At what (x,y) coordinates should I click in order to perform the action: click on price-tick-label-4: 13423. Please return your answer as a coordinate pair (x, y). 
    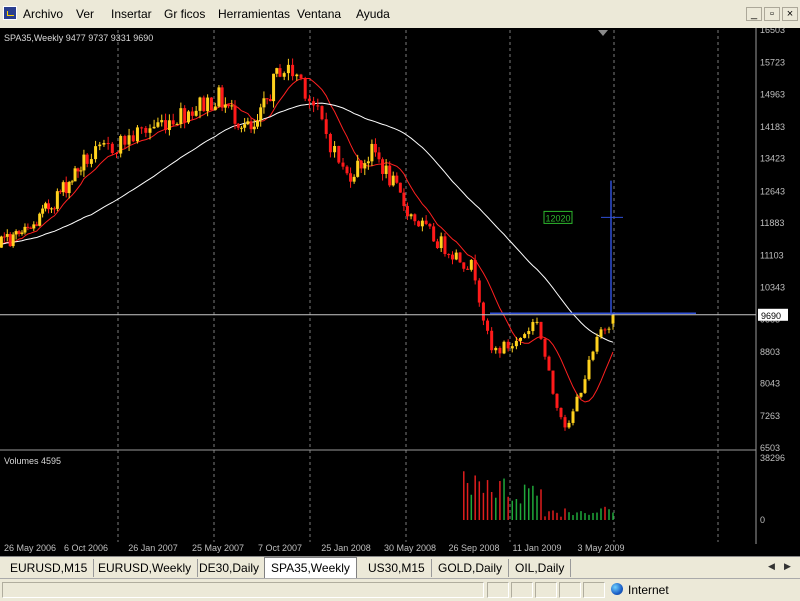
    Looking at the image, I should click on (772, 159).